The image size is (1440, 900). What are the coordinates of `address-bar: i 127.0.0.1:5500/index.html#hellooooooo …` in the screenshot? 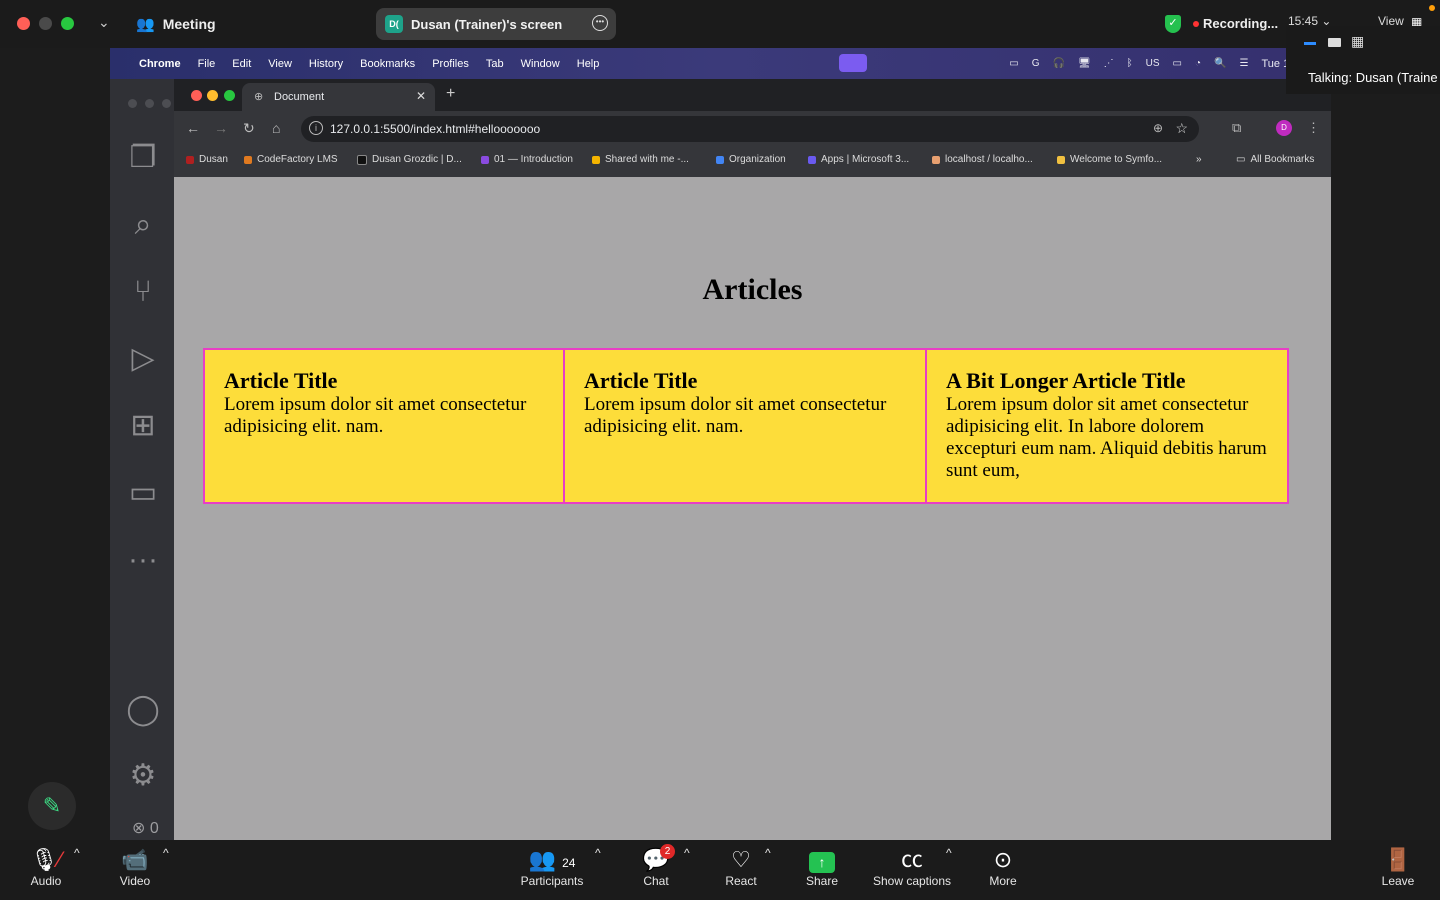 It's located at (750, 129).